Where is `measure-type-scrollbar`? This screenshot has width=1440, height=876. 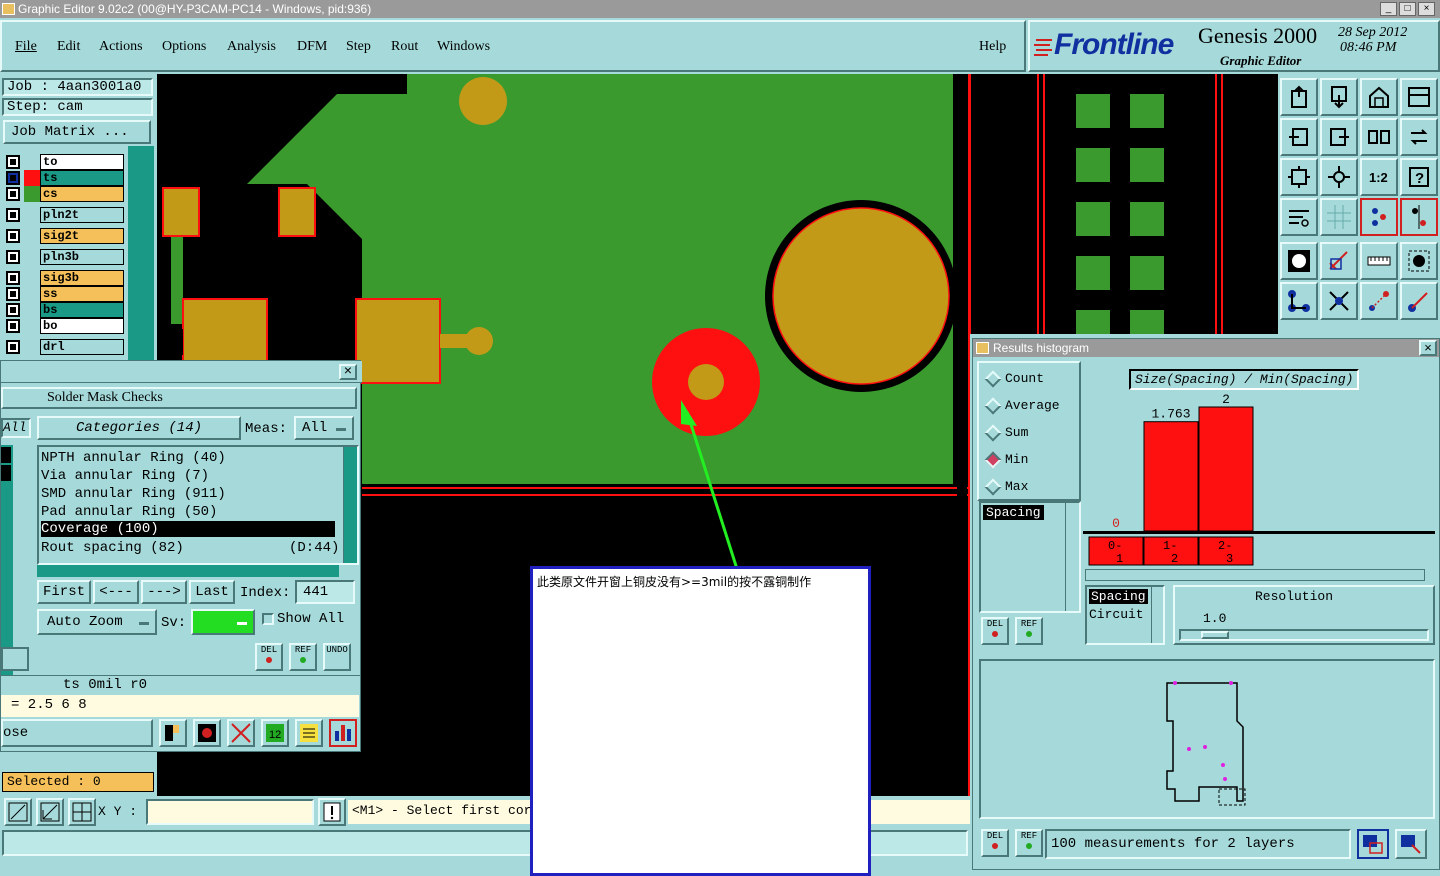 measure-type-scrollbar is located at coordinates (1157, 615).